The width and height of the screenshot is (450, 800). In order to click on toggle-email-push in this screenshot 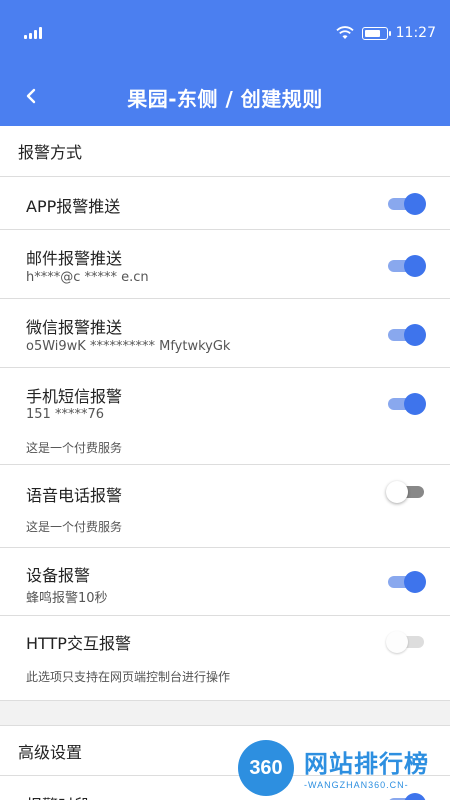, I will do `click(406, 265)`.